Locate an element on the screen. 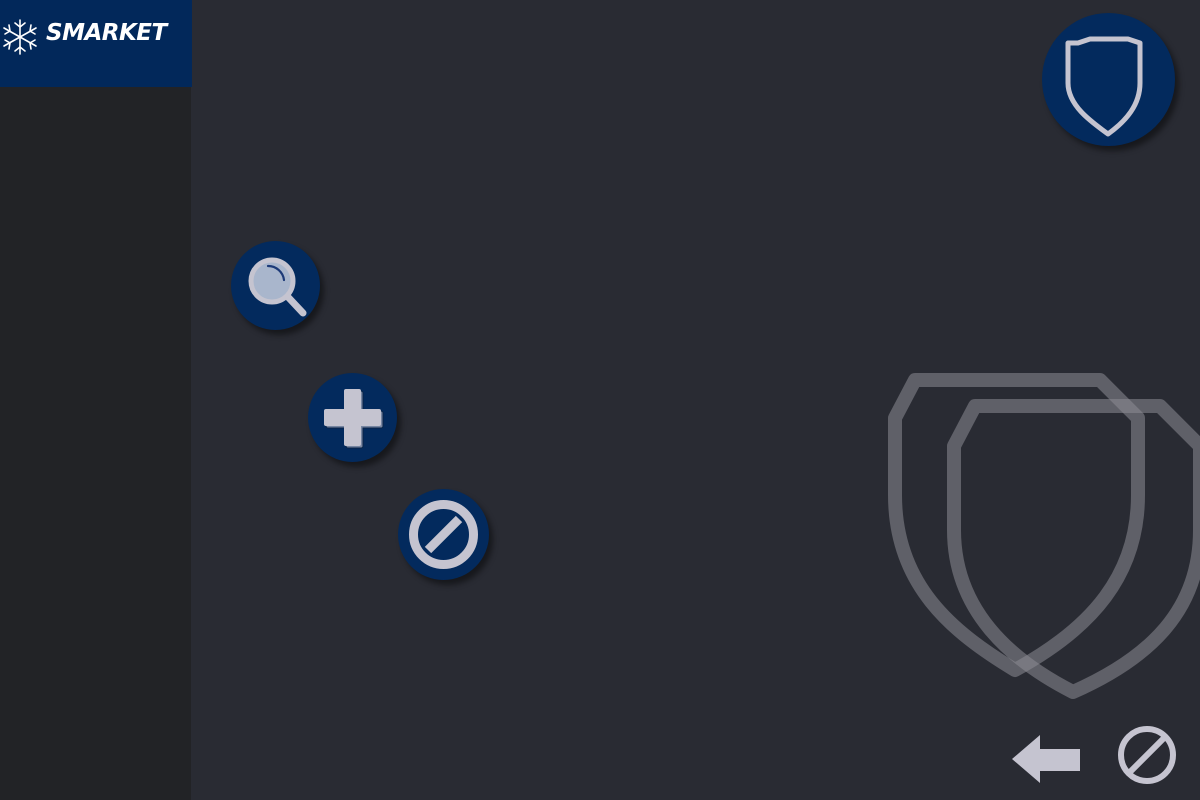 This screenshot has height=800, width=1200. search-icon is located at coordinates (277, 287).